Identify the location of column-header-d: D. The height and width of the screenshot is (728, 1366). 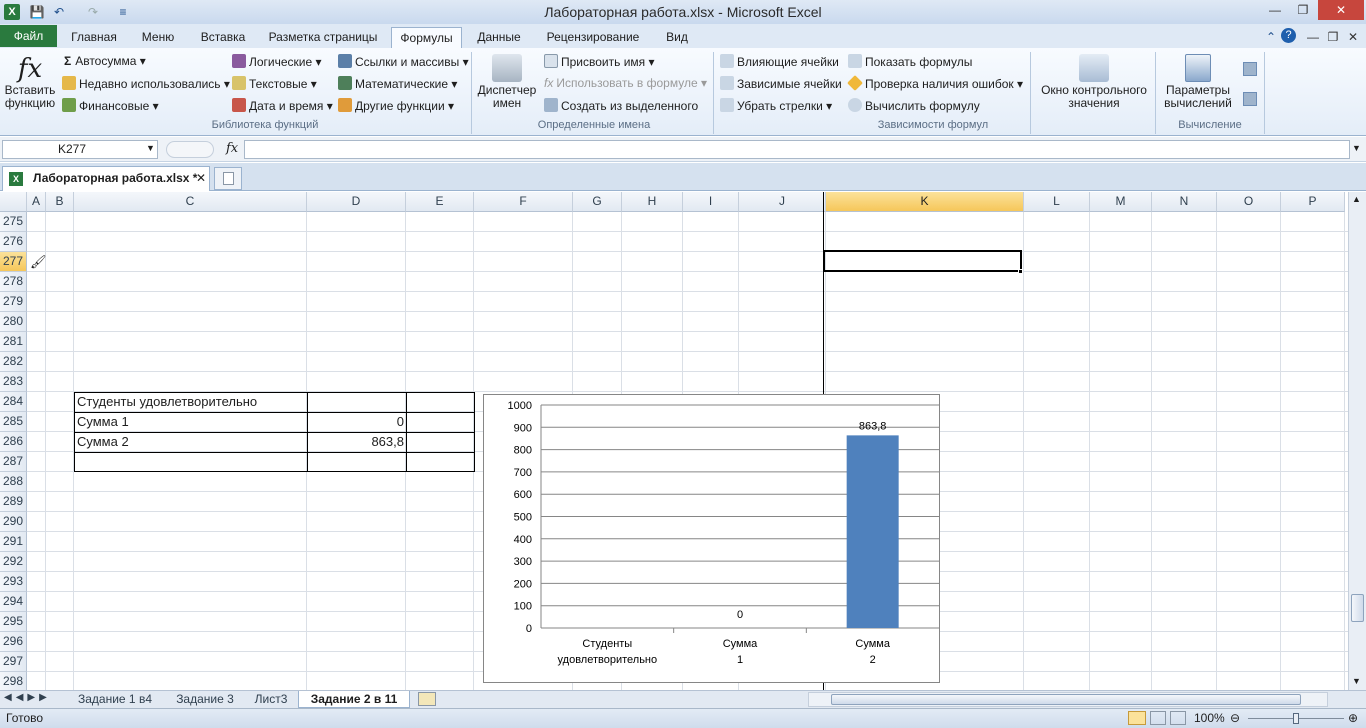
(356, 202).